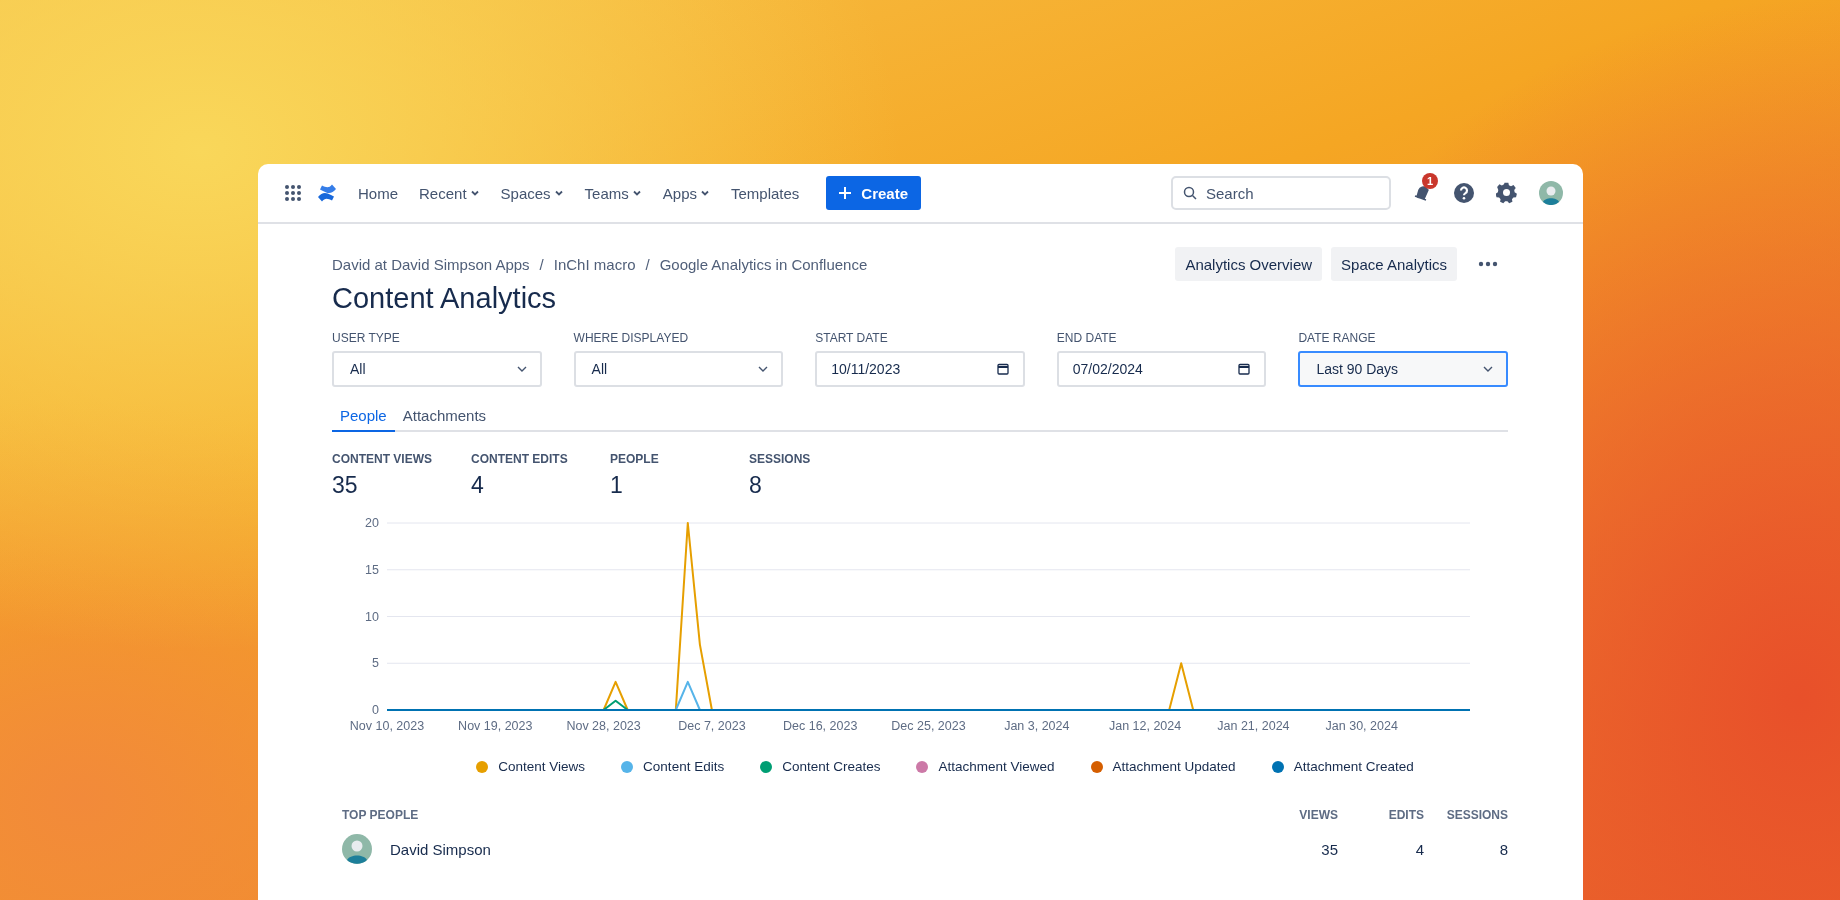 The height and width of the screenshot is (900, 1840). What do you see at coordinates (996, 766) in the screenshot?
I see `legend-label: Attachment Viewed` at bounding box center [996, 766].